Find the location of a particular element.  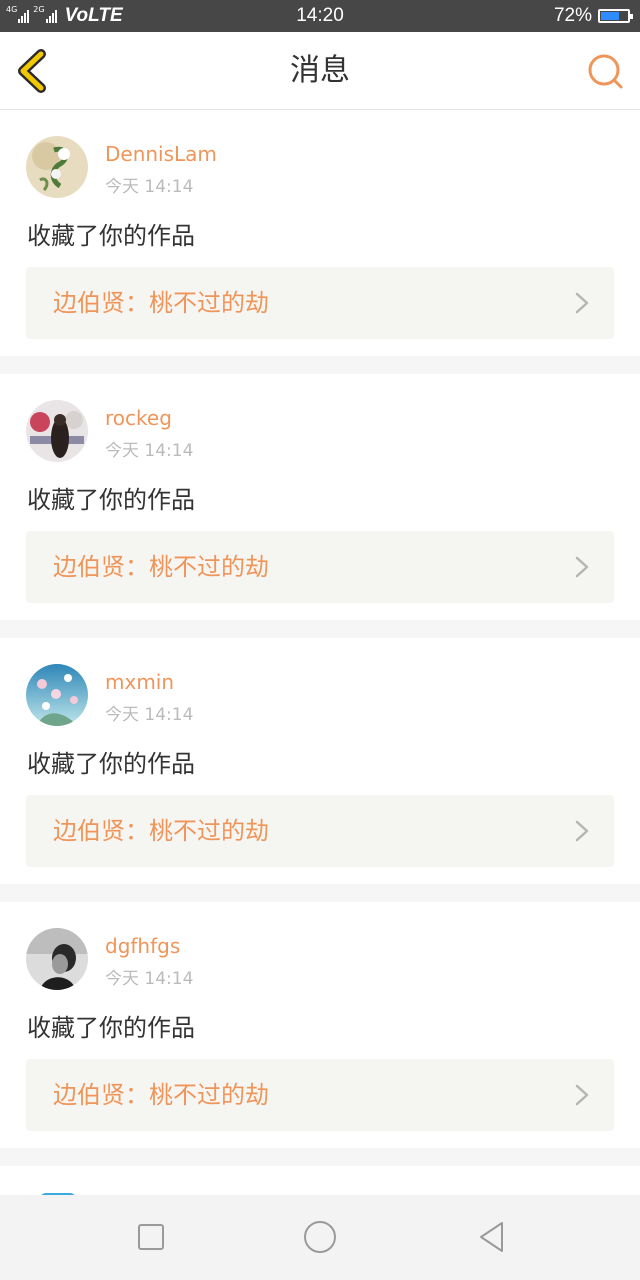

triangle-back-icon is located at coordinates (491, 1237).